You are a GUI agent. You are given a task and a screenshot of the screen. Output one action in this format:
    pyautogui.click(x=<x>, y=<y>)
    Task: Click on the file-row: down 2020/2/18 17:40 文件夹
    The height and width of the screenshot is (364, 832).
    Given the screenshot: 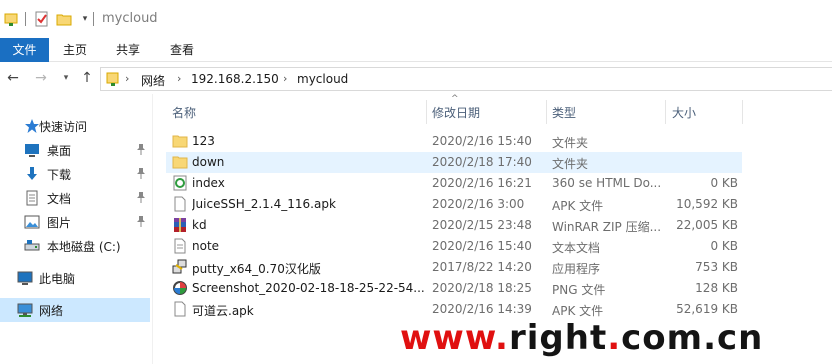 What is the action you would take?
    pyautogui.click(x=454, y=162)
    